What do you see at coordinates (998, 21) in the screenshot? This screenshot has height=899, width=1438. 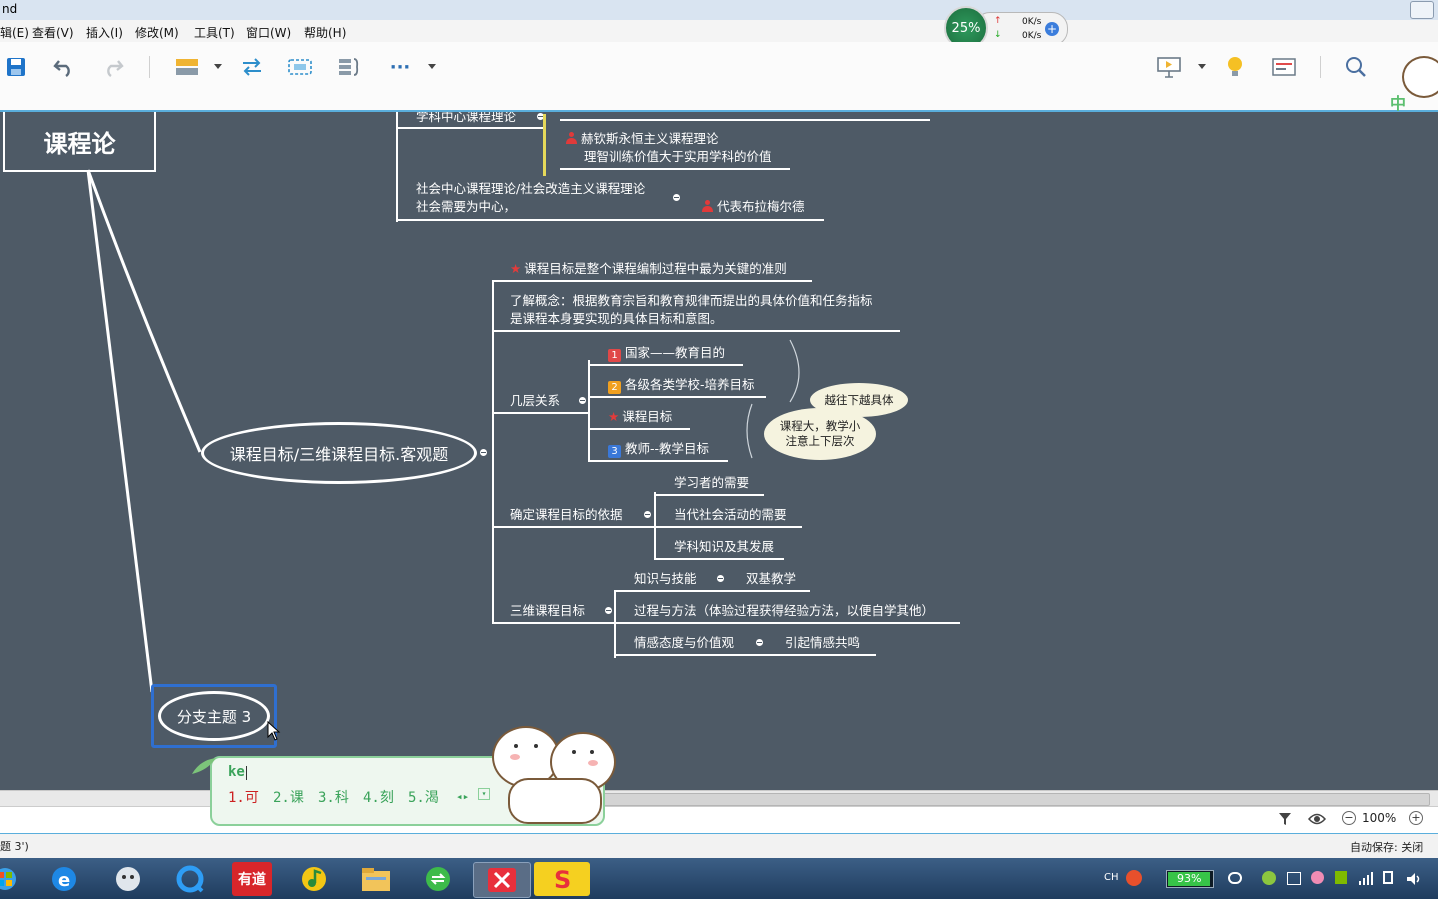 I see `upload-icon: ↑` at bounding box center [998, 21].